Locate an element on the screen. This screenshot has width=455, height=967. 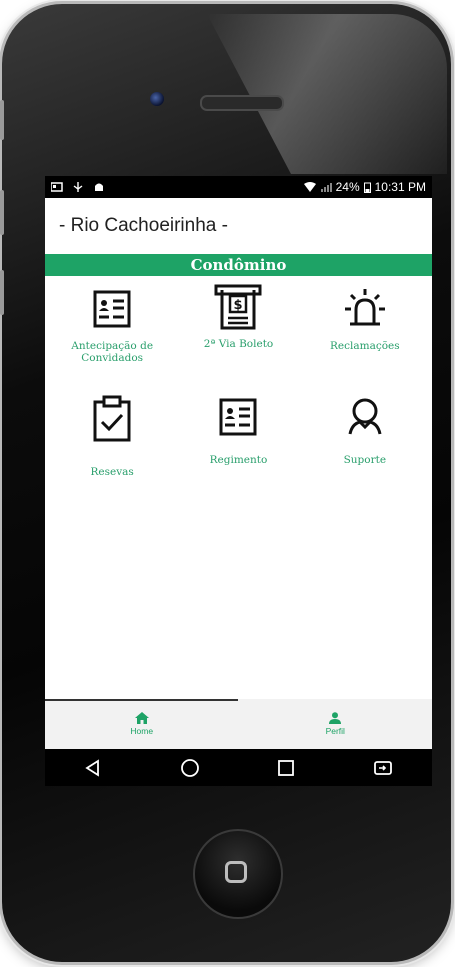
android-debug-icon is located at coordinates (99, 187).